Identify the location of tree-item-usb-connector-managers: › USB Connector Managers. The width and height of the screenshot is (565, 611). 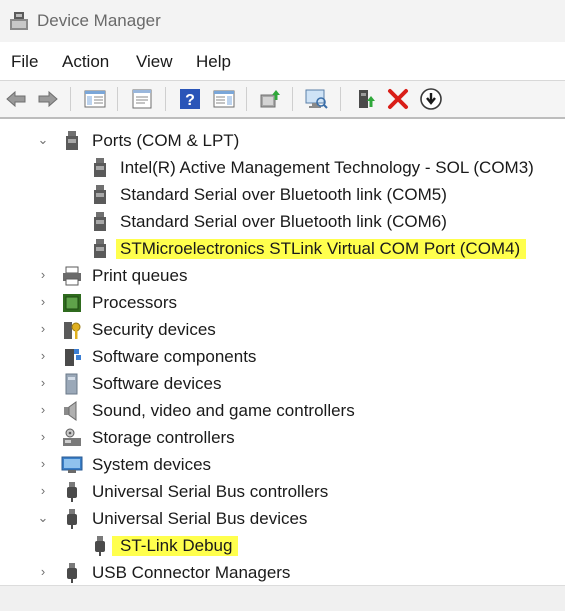
(282, 572).